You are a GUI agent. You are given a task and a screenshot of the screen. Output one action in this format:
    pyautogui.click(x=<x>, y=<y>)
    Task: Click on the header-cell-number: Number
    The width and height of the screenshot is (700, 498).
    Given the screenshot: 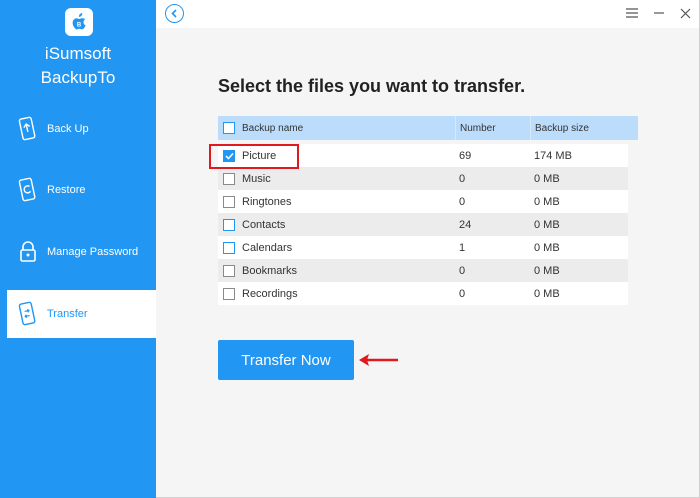 What is the action you would take?
    pyautogui.click(x=492, y=128)
    